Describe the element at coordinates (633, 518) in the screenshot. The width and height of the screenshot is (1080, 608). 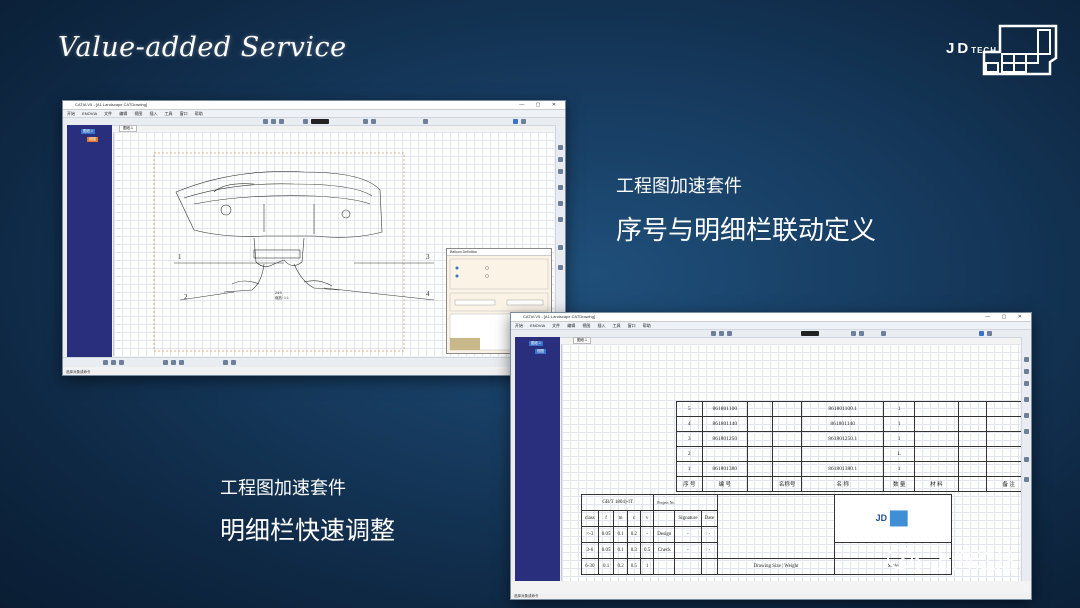
I see `tol-head-c: c` at that location.